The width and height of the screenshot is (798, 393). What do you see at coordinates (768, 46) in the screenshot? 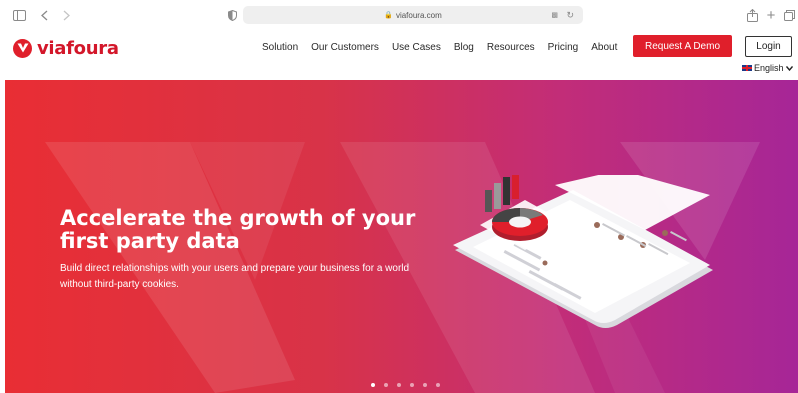
I see `login-button: Login` at bounding box center [768, 46].